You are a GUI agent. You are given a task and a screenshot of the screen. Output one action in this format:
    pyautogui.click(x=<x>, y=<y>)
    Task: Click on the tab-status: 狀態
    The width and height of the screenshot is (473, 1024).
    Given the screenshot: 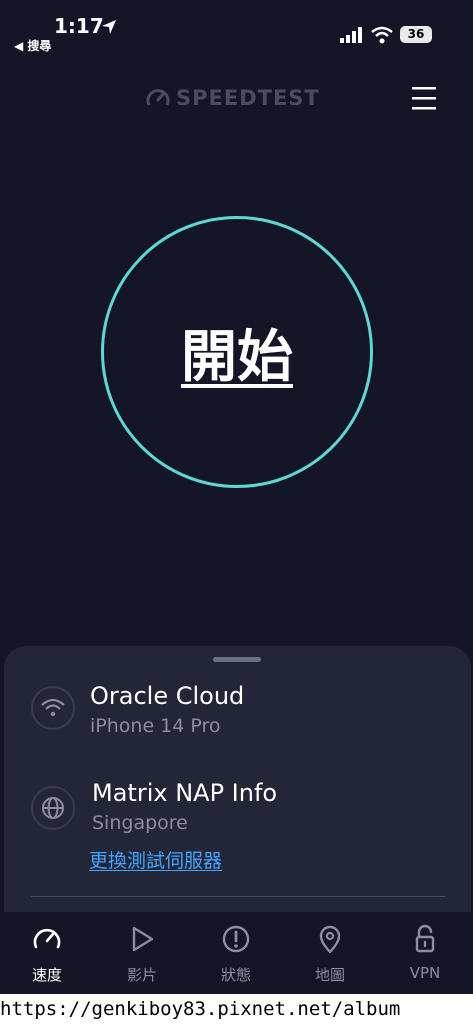 What is the action you would take?
    pyautogui.click(x=236, y=952)
    